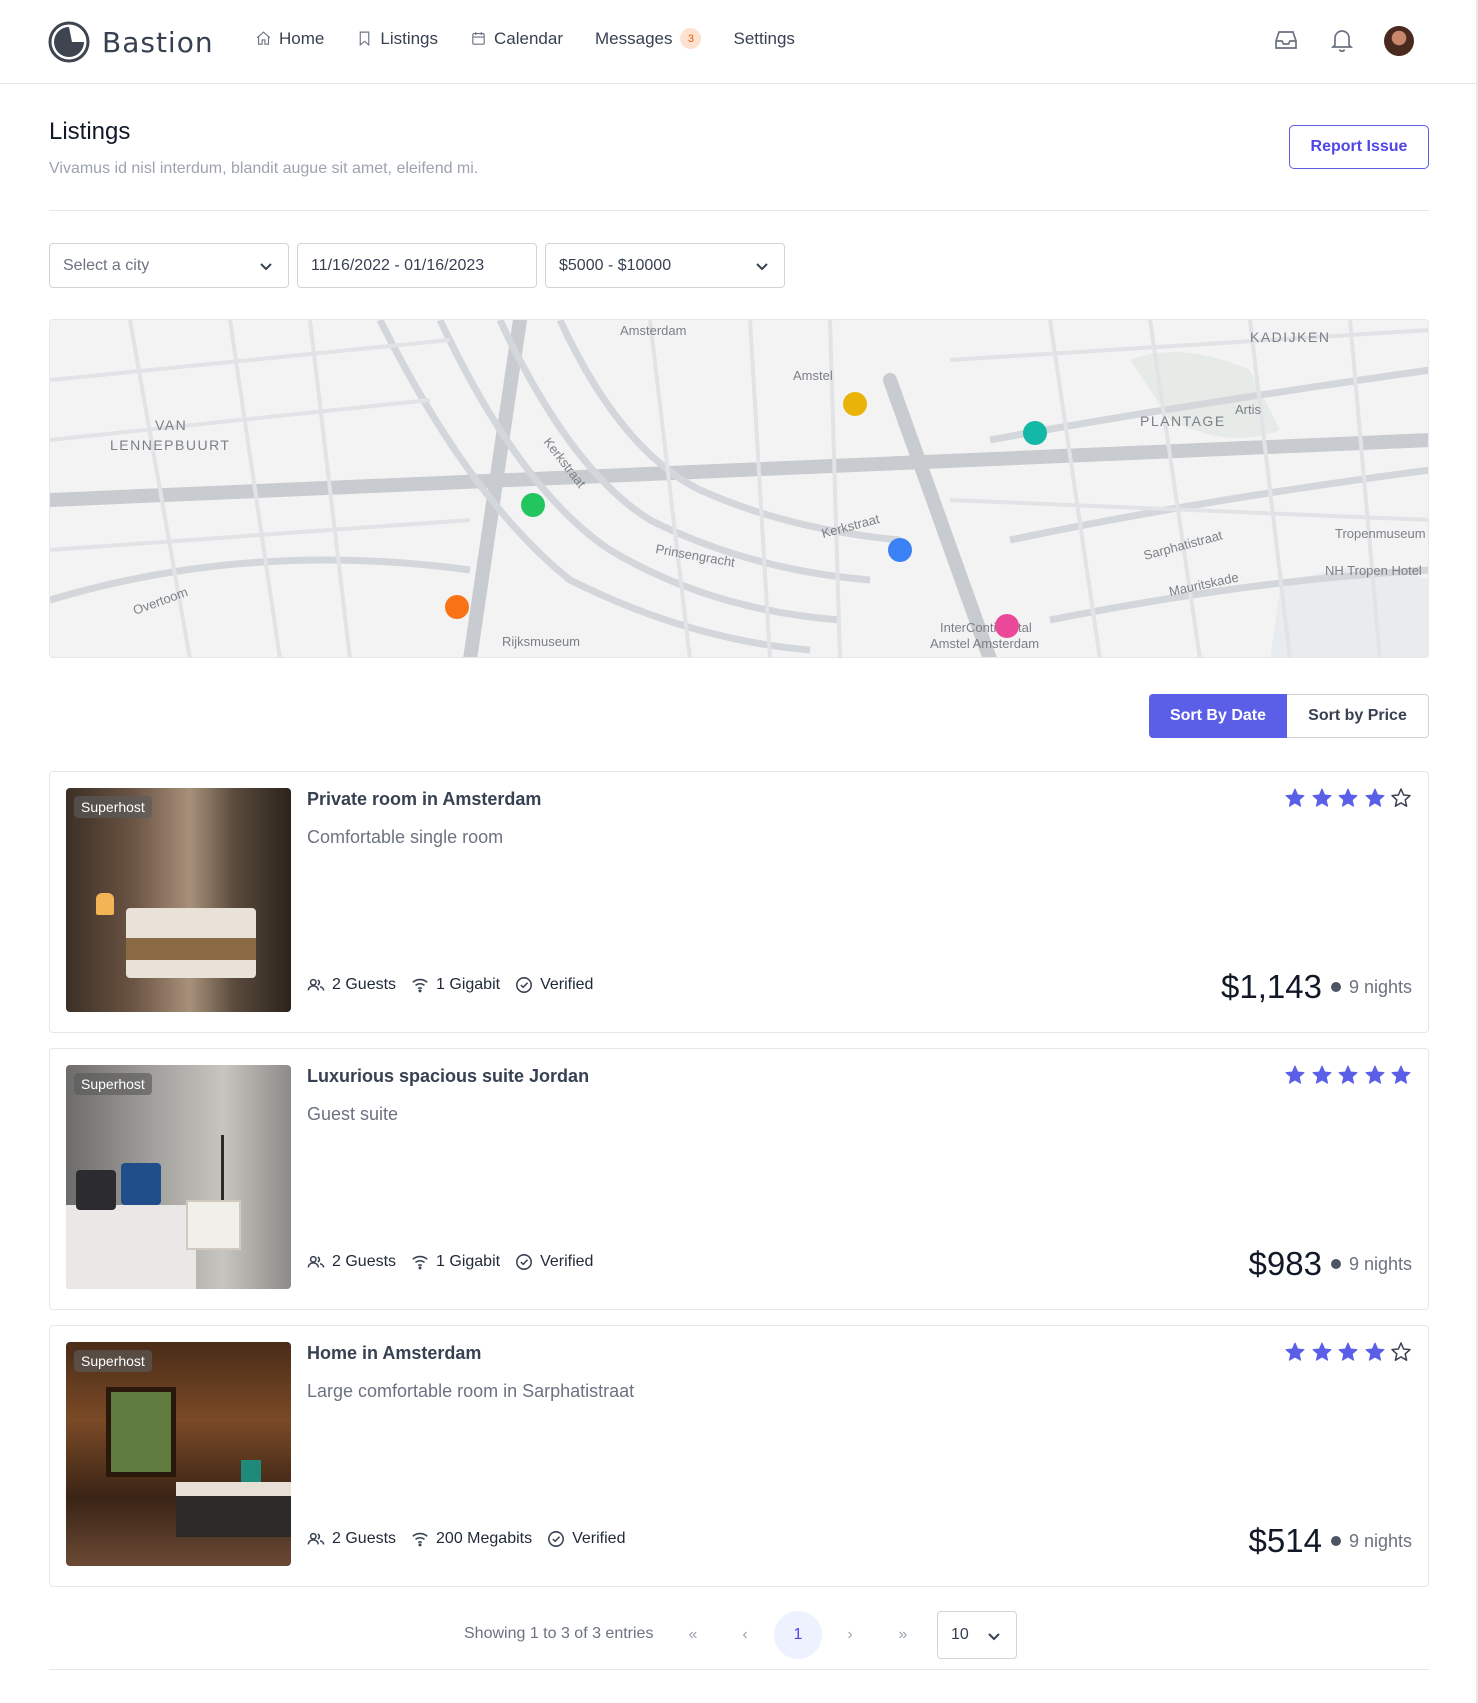 This screenshot has height=1703, width=1478. What do you see at coordinates (409, 38) in the screenshot?
I see `nav-label: Listings` at bounding box center [409, 38].